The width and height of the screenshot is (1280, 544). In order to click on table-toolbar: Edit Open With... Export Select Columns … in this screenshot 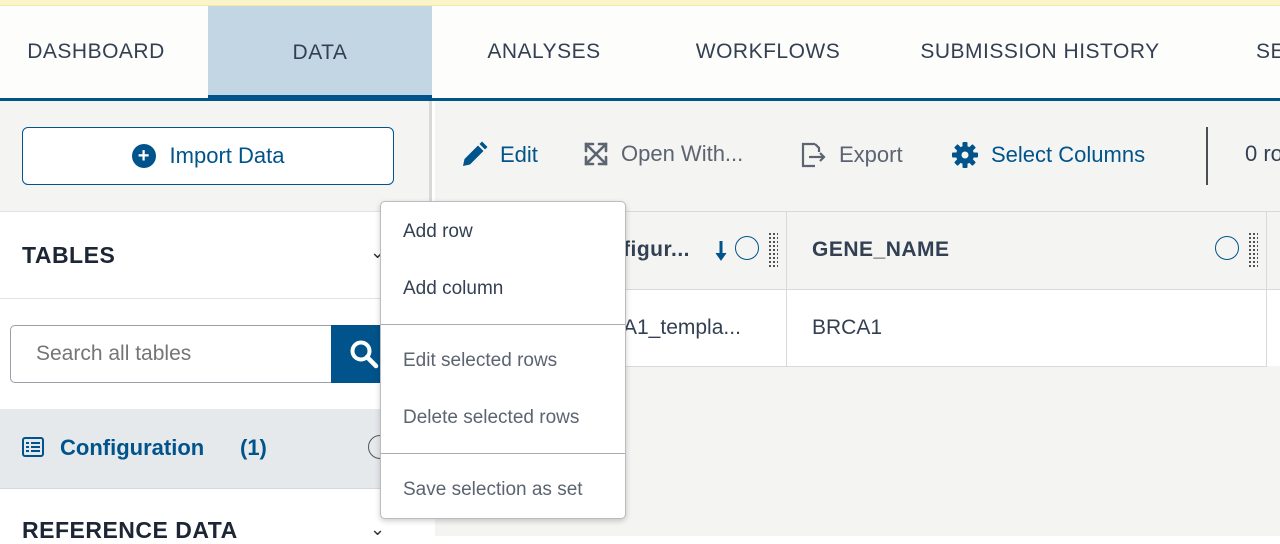, I will do `click(857, 156)`.